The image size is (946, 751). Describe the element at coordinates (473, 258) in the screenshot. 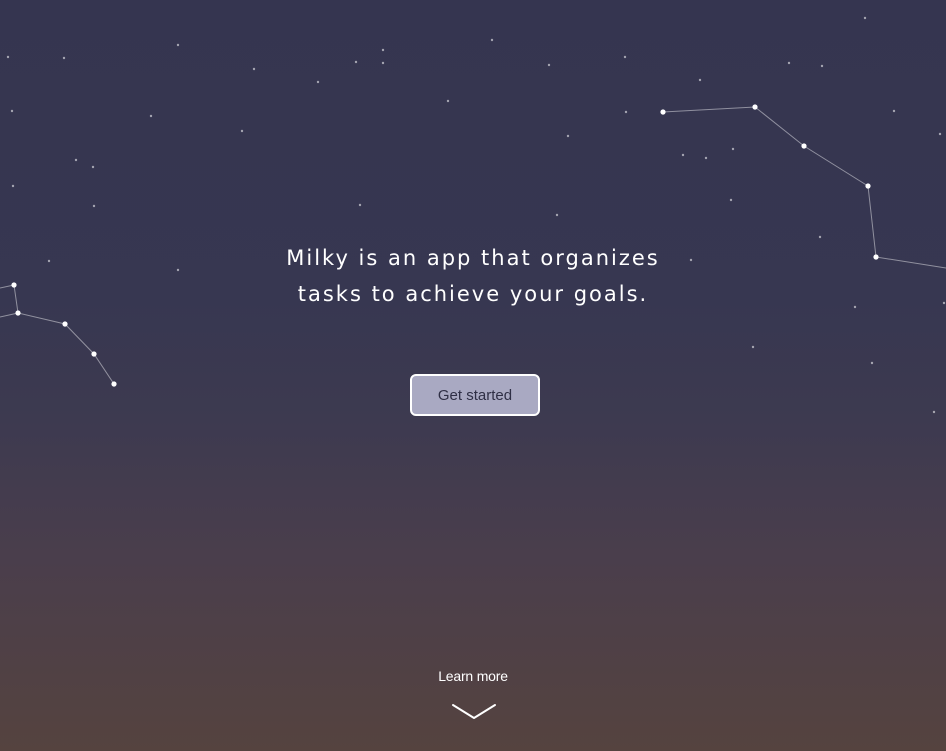

I see `tagline-line-1: Milky is an app that organizes` at that location.